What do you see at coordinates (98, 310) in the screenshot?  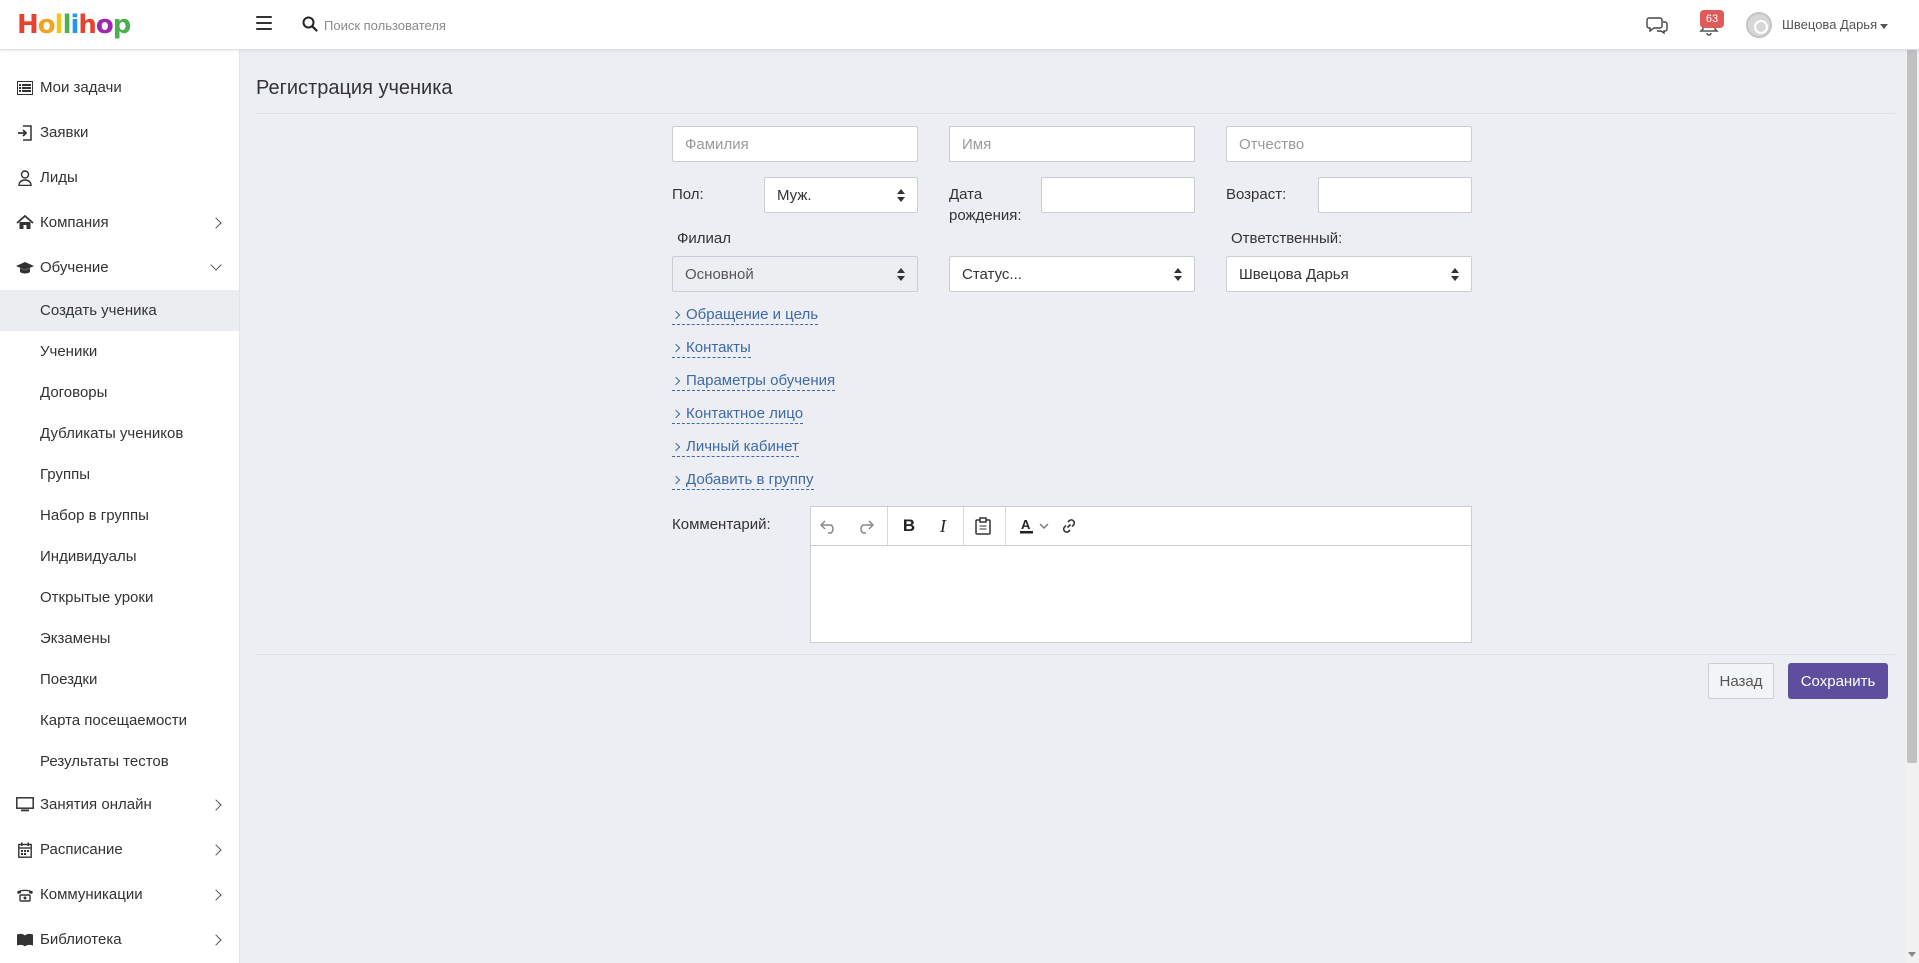 I see `sidebar-subitem-label: Создать ученика` at bounding box center [98, 310].